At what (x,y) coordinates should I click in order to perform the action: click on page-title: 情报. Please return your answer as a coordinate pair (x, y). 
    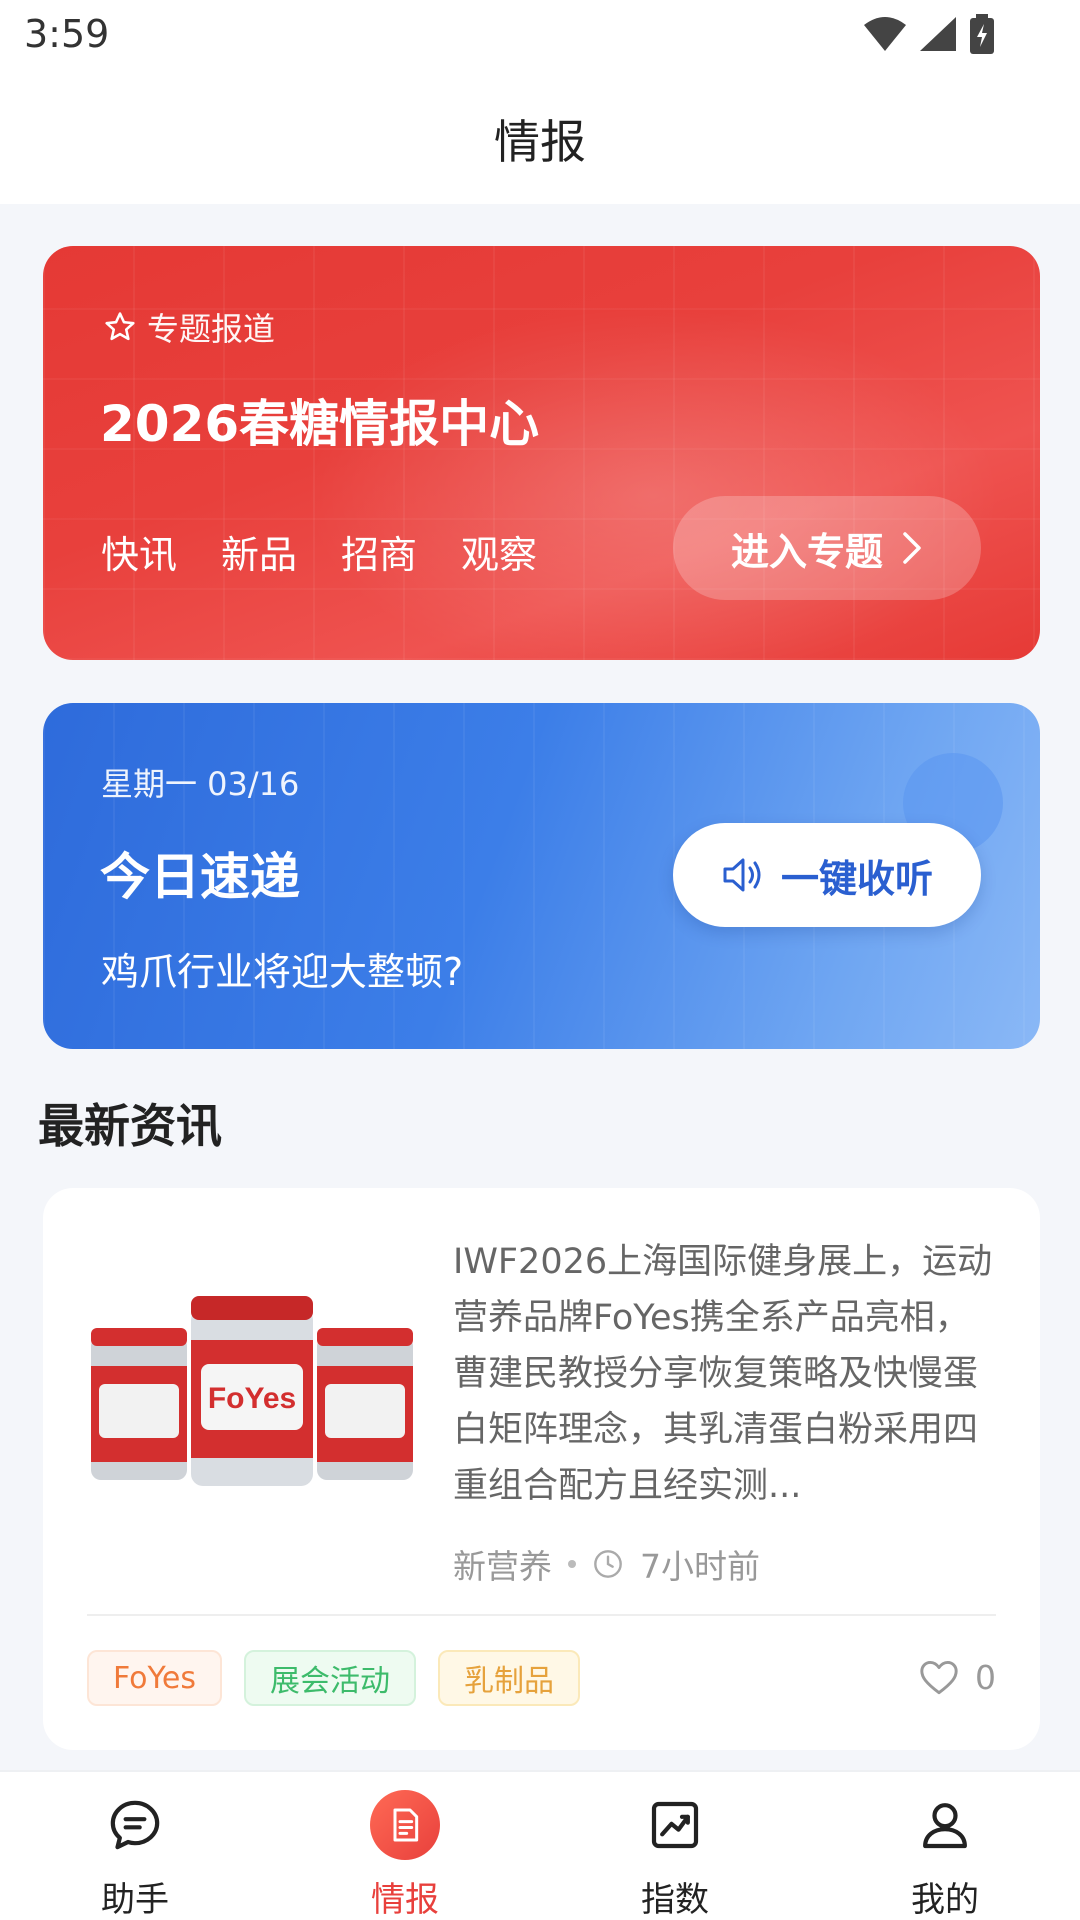
    Looking at the image, I should click on (540, 142).